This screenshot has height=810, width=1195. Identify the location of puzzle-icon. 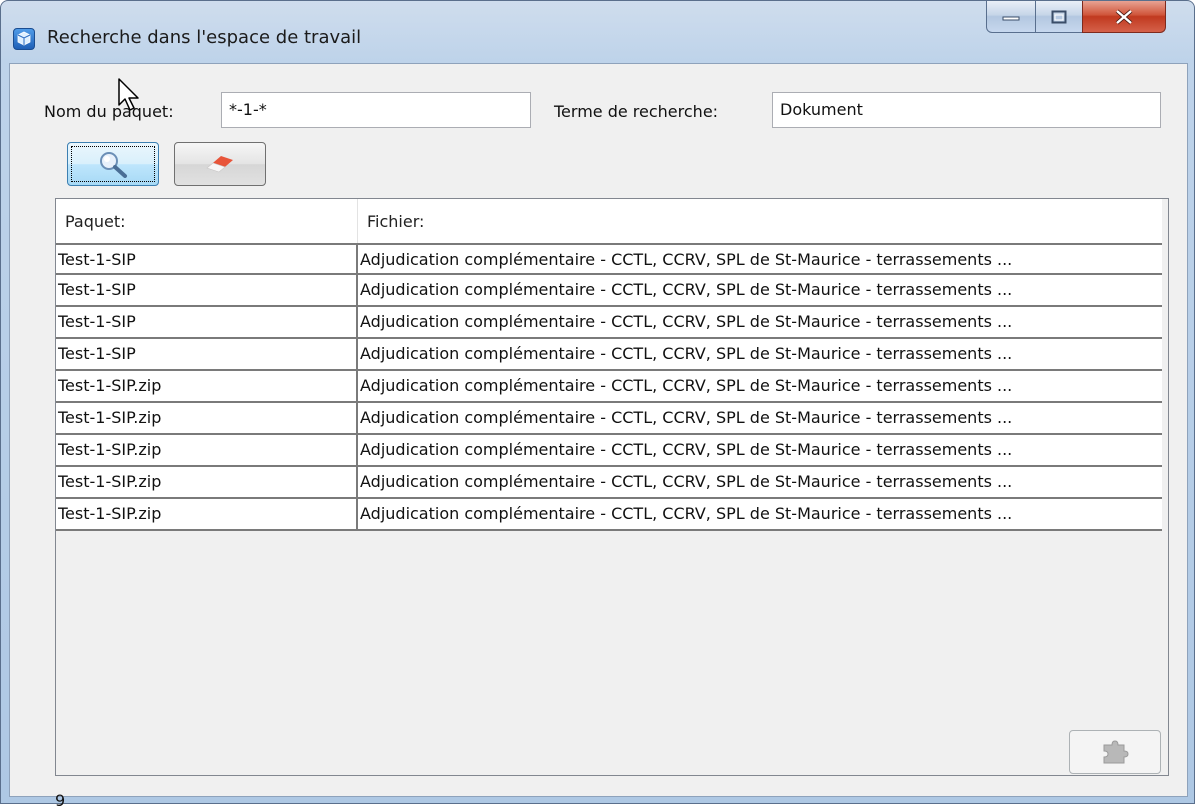
(1116, 752).